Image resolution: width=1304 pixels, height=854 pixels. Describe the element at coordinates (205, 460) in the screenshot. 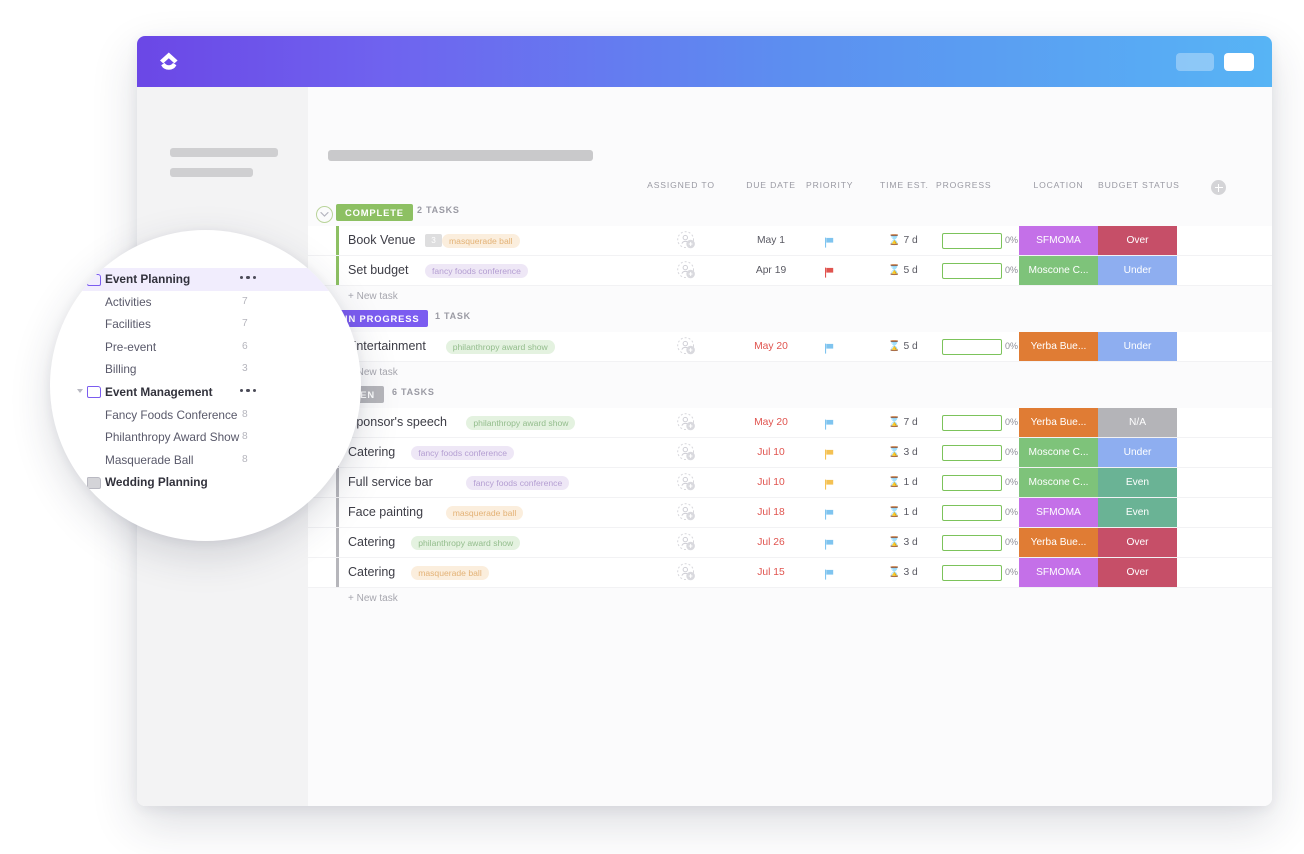

I see `sidebar-item-masquerade-ball: Masquerade Ball 8` at that location.